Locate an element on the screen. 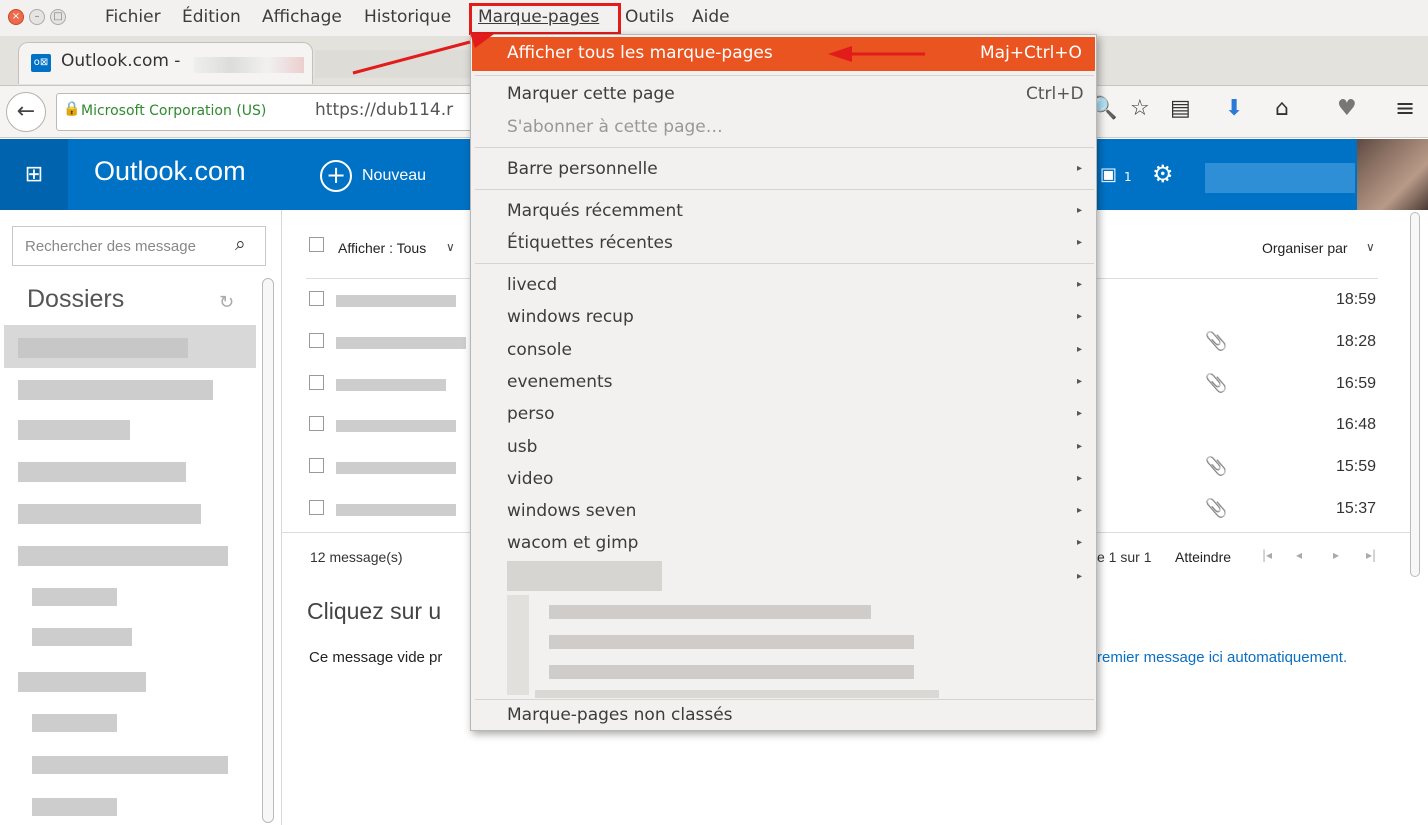 The image size is (1428, 825). annotation-arrows is located at coordinates (638, 54).